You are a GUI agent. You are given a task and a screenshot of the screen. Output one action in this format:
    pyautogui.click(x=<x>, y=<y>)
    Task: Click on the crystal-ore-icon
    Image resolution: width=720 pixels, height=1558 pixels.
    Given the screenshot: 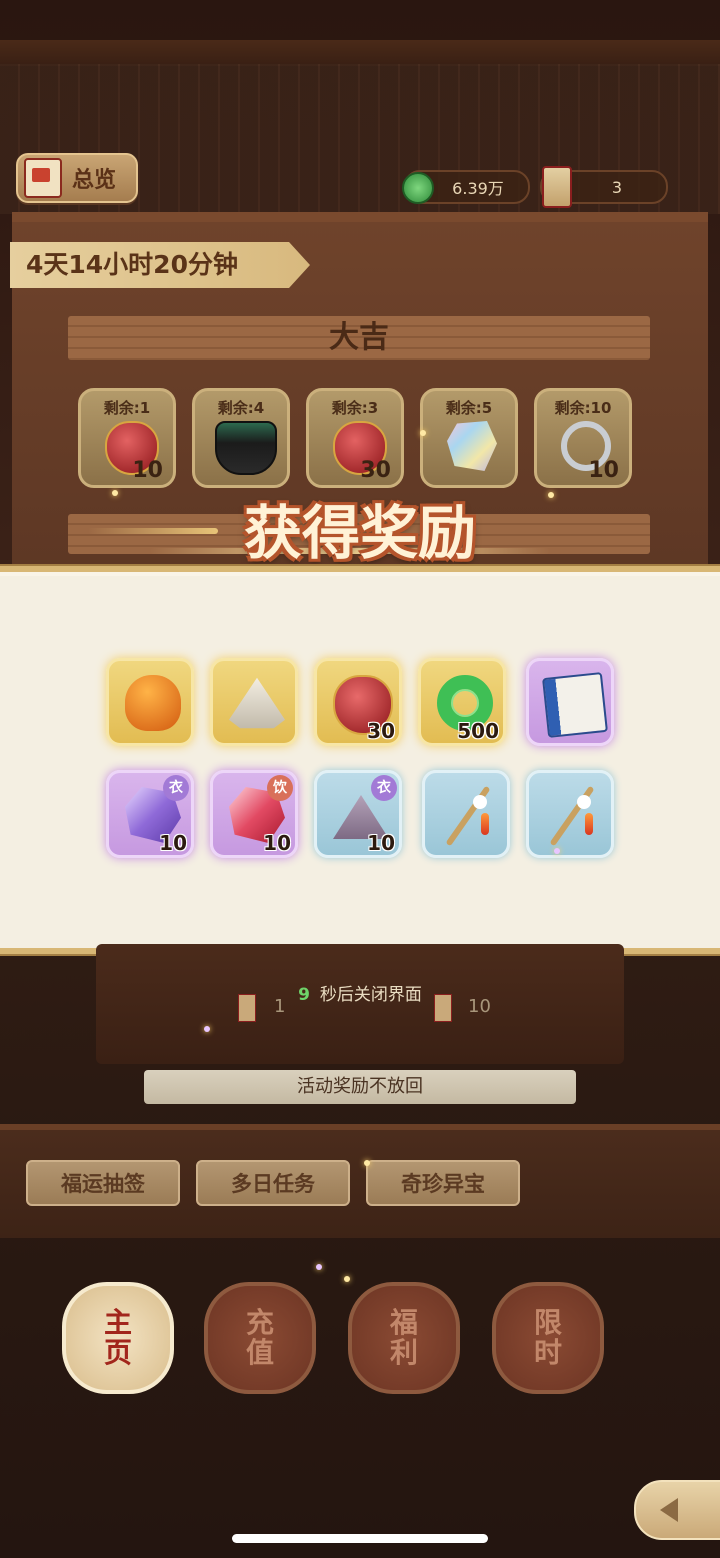 What is the action you would take?
    pyautogui.click(x=472, y=446)
    